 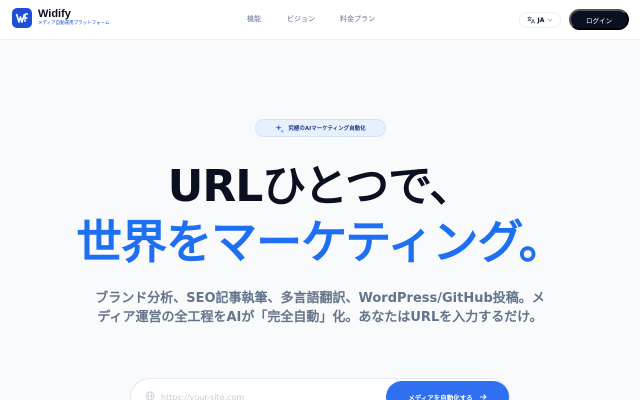 I want to click on login-button: ログイン, so click(x=599, y=19).